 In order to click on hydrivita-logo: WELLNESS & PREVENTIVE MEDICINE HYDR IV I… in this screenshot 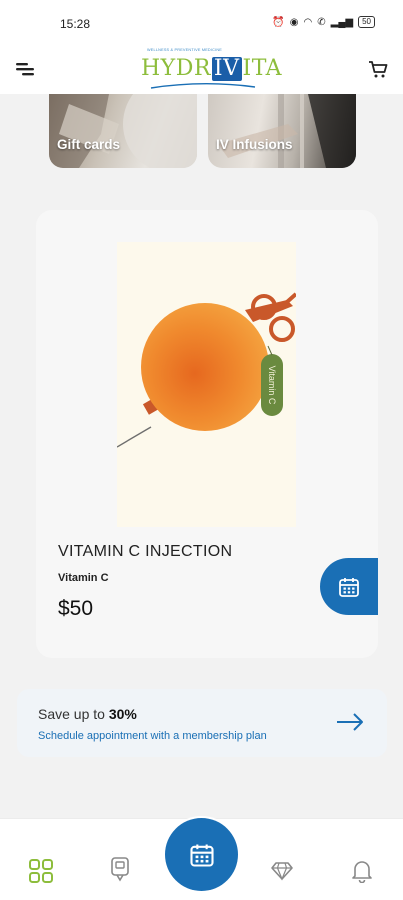, I will do `click(211, 69)`.